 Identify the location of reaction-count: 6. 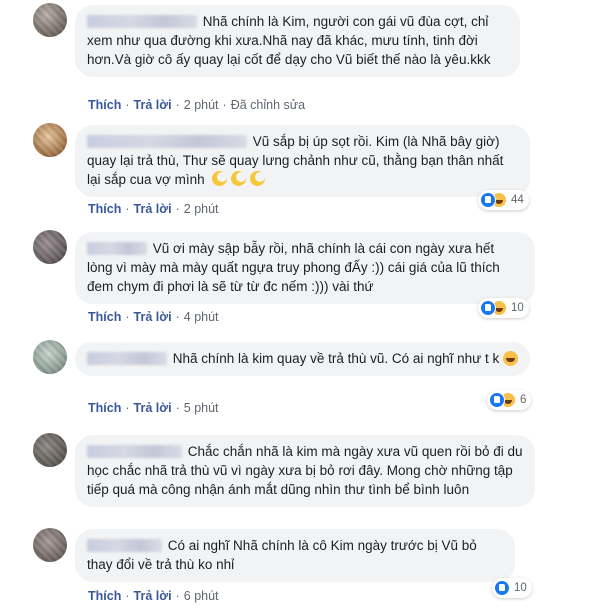
(523, 400).